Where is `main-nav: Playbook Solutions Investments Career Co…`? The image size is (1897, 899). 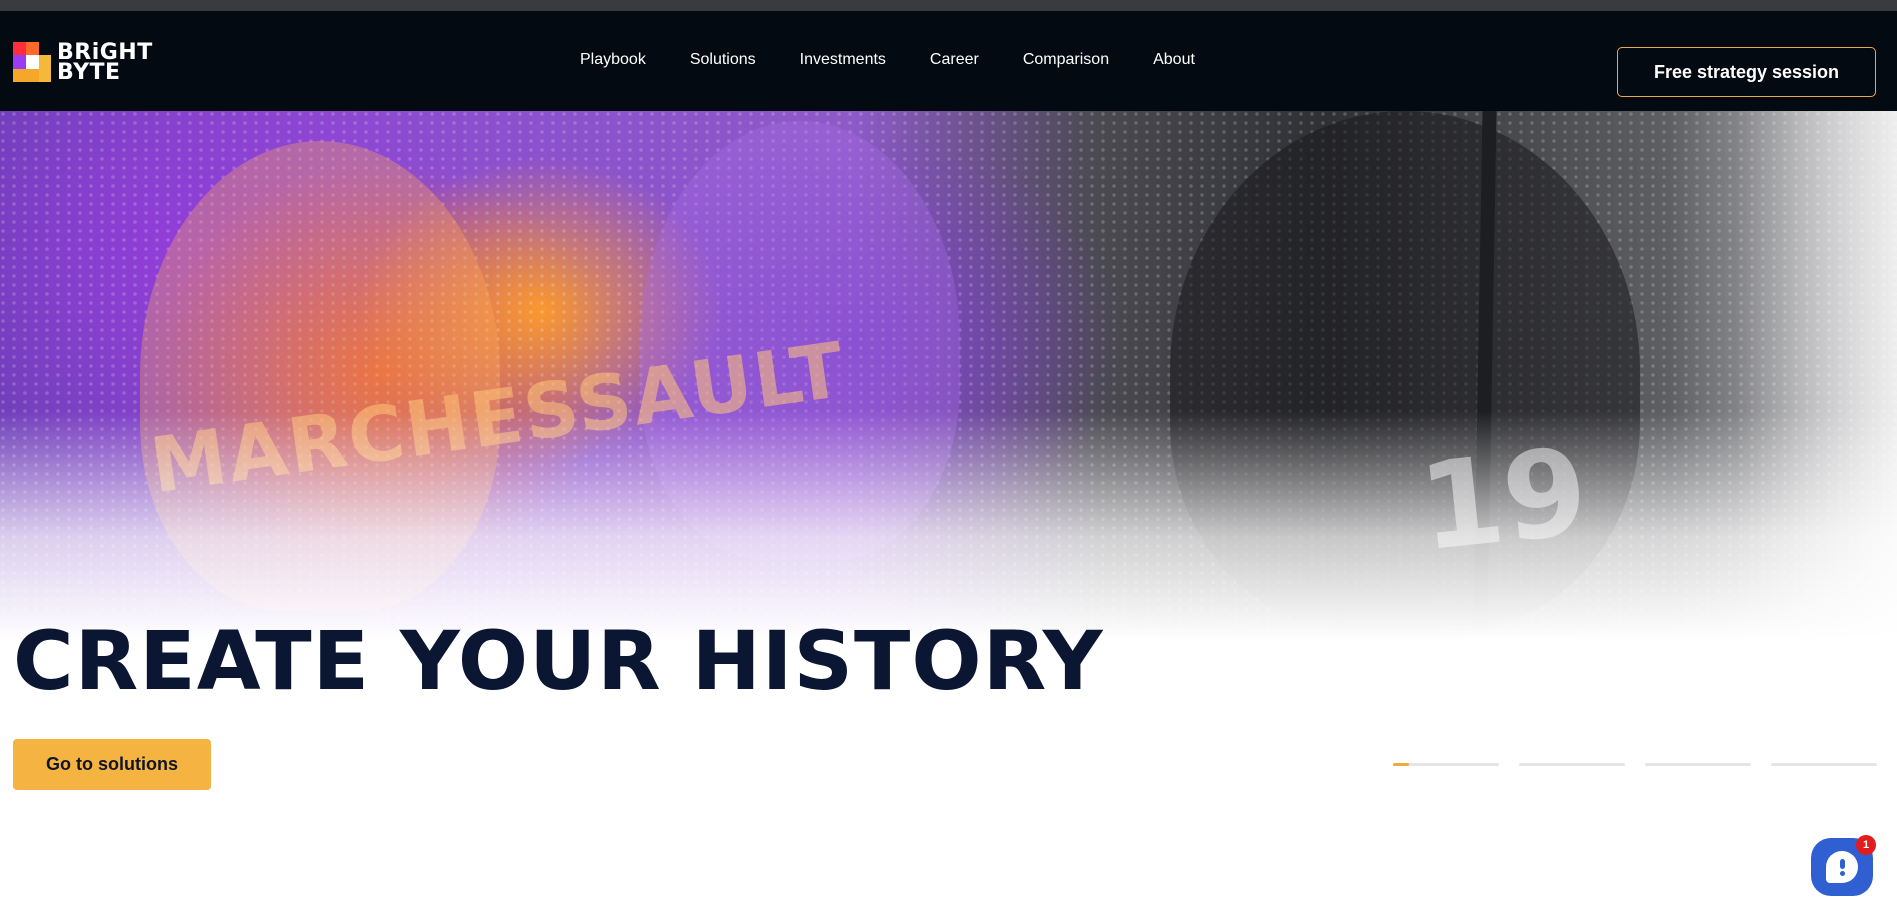 main-nav: Playbook Solutions Investments Career Co… is located at coordinates (909, 60).